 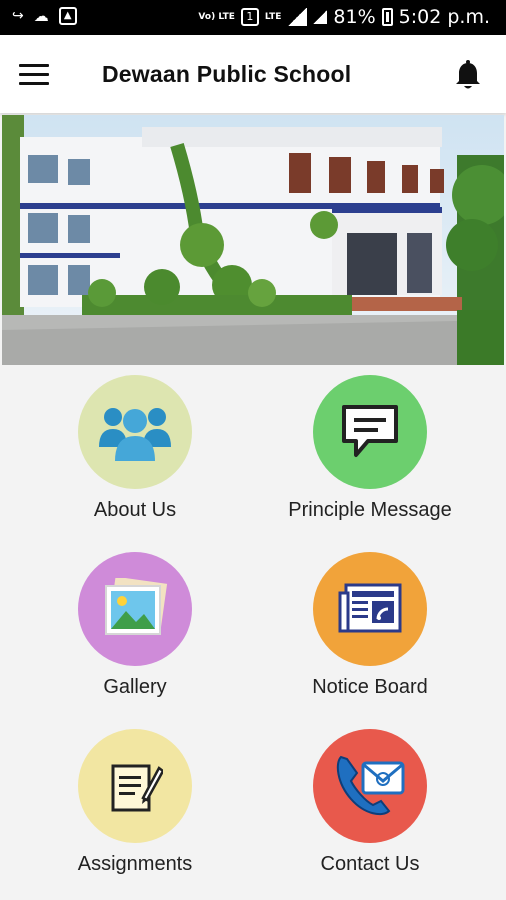 What do you see at coordinates (67, 16) in the screenshot?
I see `image-icon: ▲` at bounding box center [67, 16].